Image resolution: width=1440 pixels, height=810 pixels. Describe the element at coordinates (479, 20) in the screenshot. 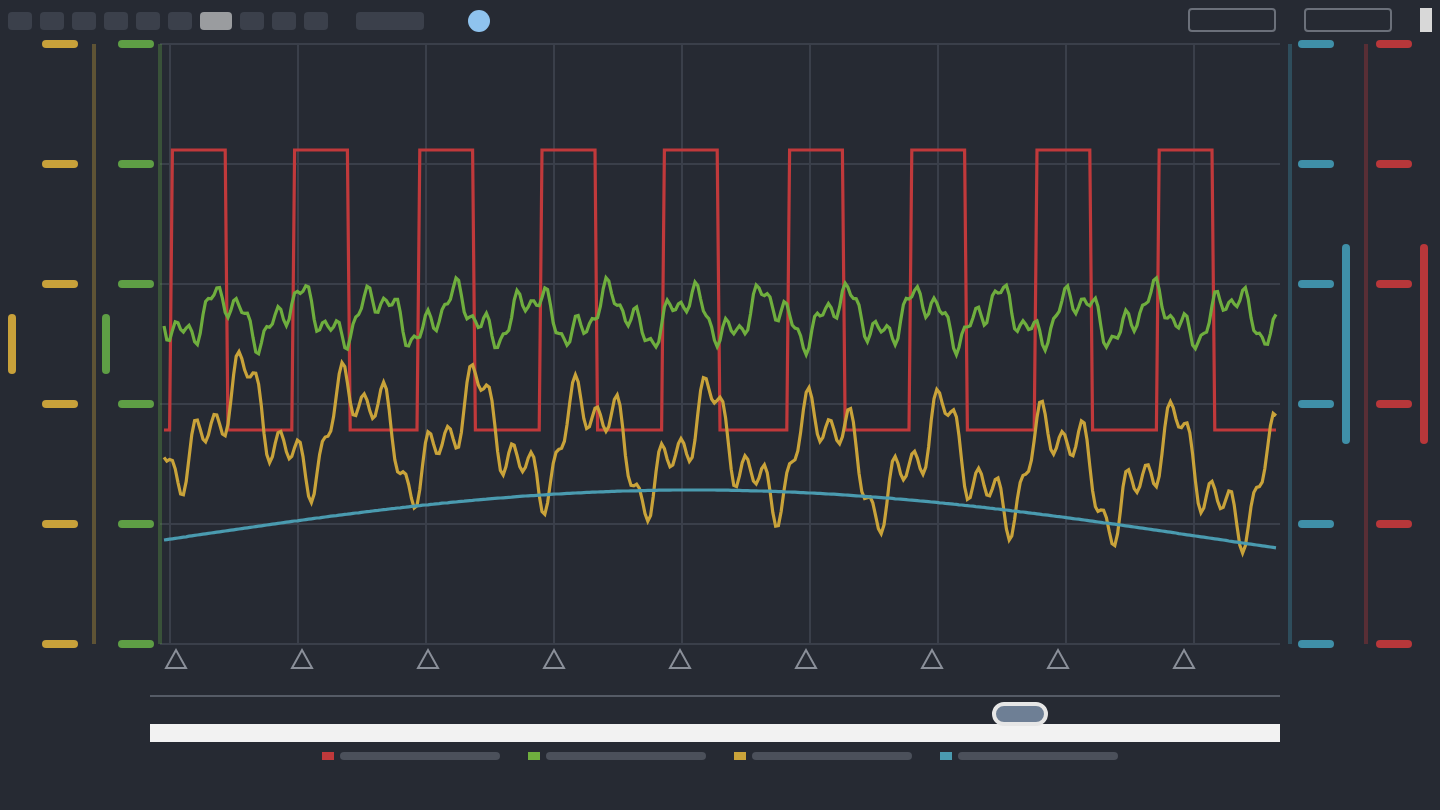

I see `circle-button` at that location.